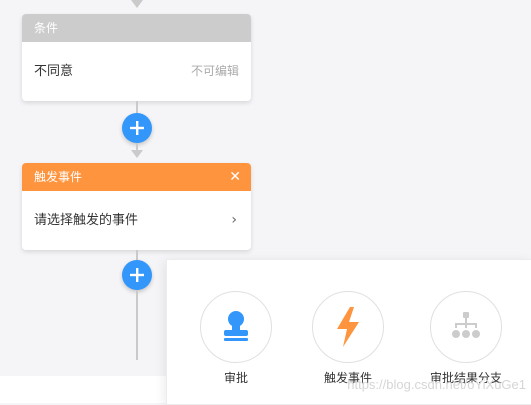 The height and width of the screenshot is (405, 531). I want to click on option-approval-circle, so click(236, 327).